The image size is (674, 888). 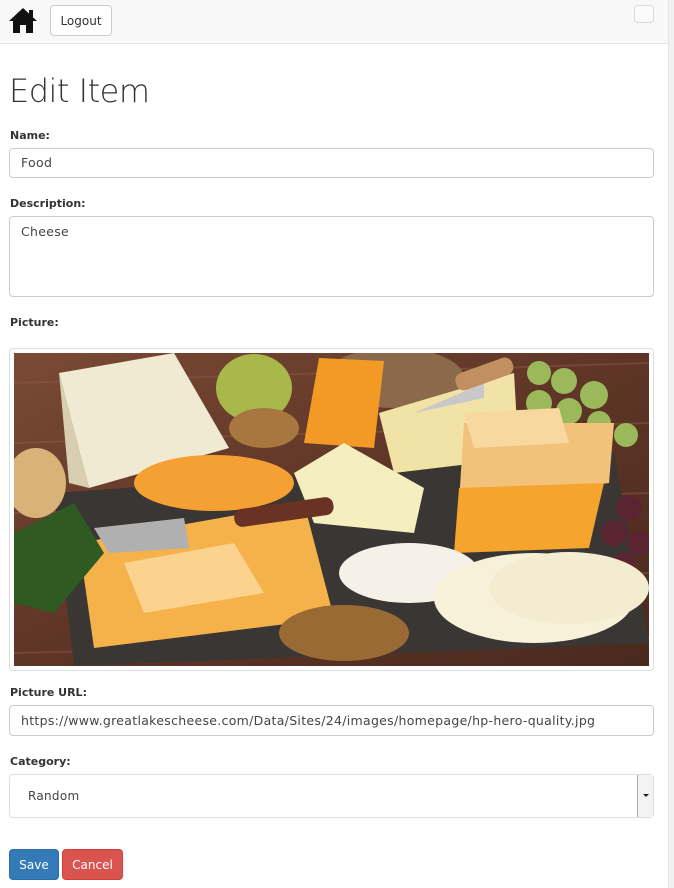 What do you see at coordinates (331, 796) in the screenshot?
I see `category-select: Random` at bounding box center [331, 796].